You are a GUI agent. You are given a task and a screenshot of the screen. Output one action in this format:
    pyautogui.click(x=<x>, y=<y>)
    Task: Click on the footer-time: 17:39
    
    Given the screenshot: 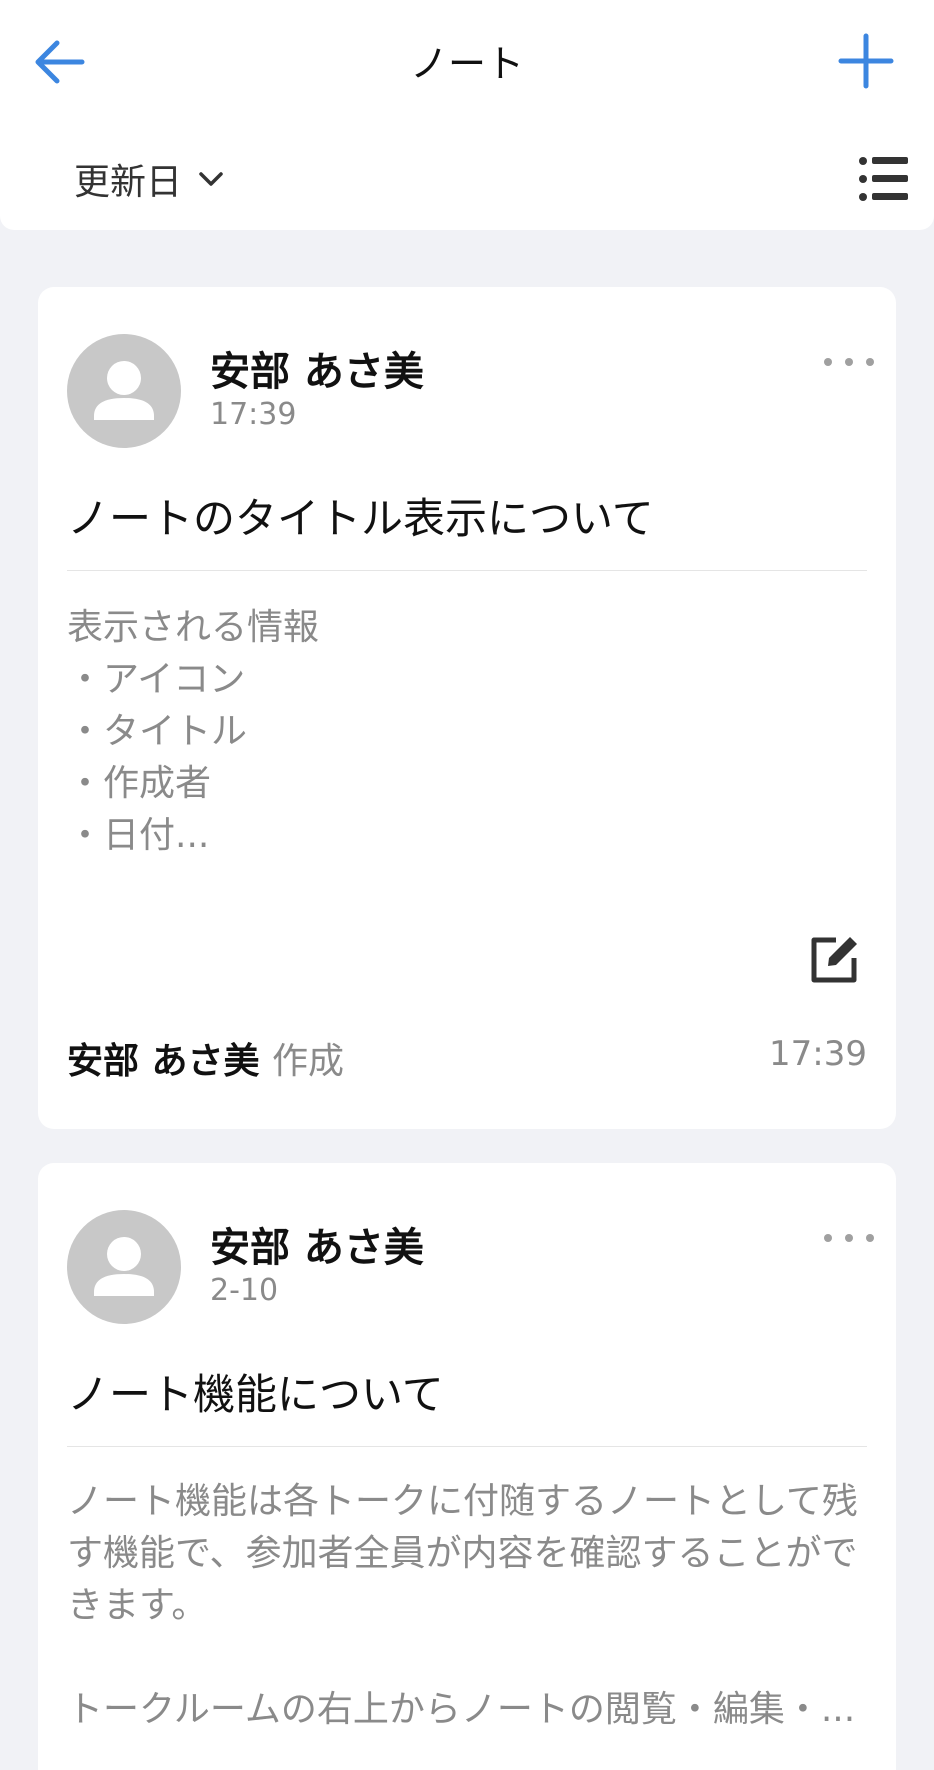 What is the action you would take?
    pyautogui.click(x=818, y=1054)
    